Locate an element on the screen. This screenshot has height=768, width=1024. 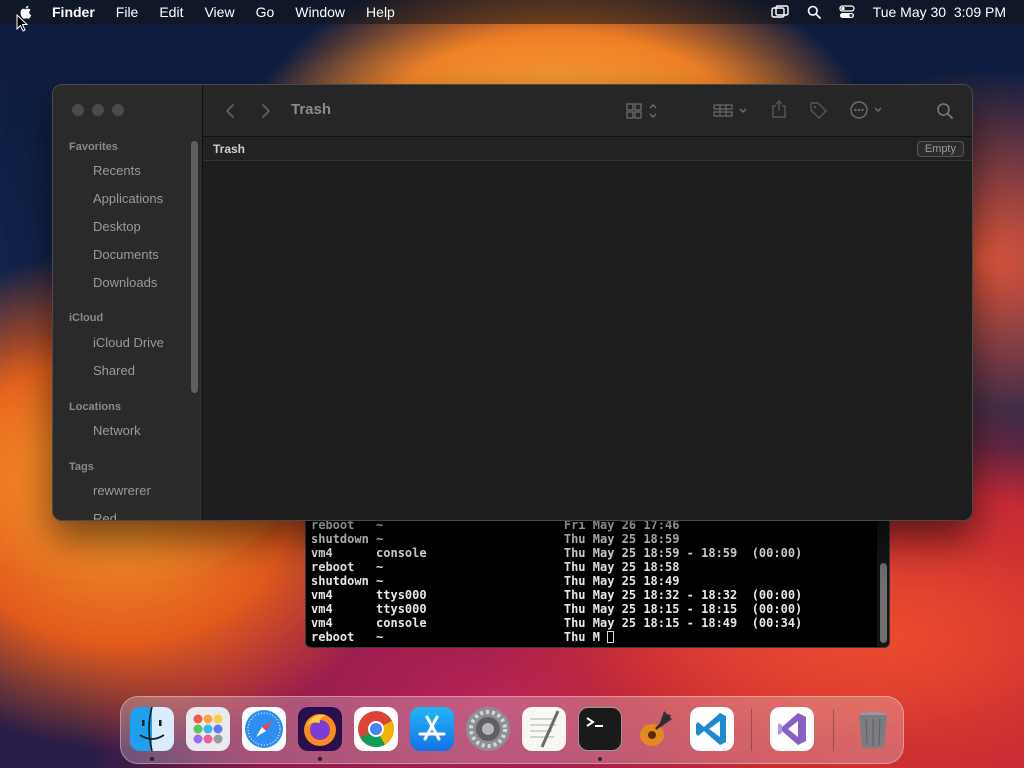
more-actions-icon is located at coordinates (868, 110).